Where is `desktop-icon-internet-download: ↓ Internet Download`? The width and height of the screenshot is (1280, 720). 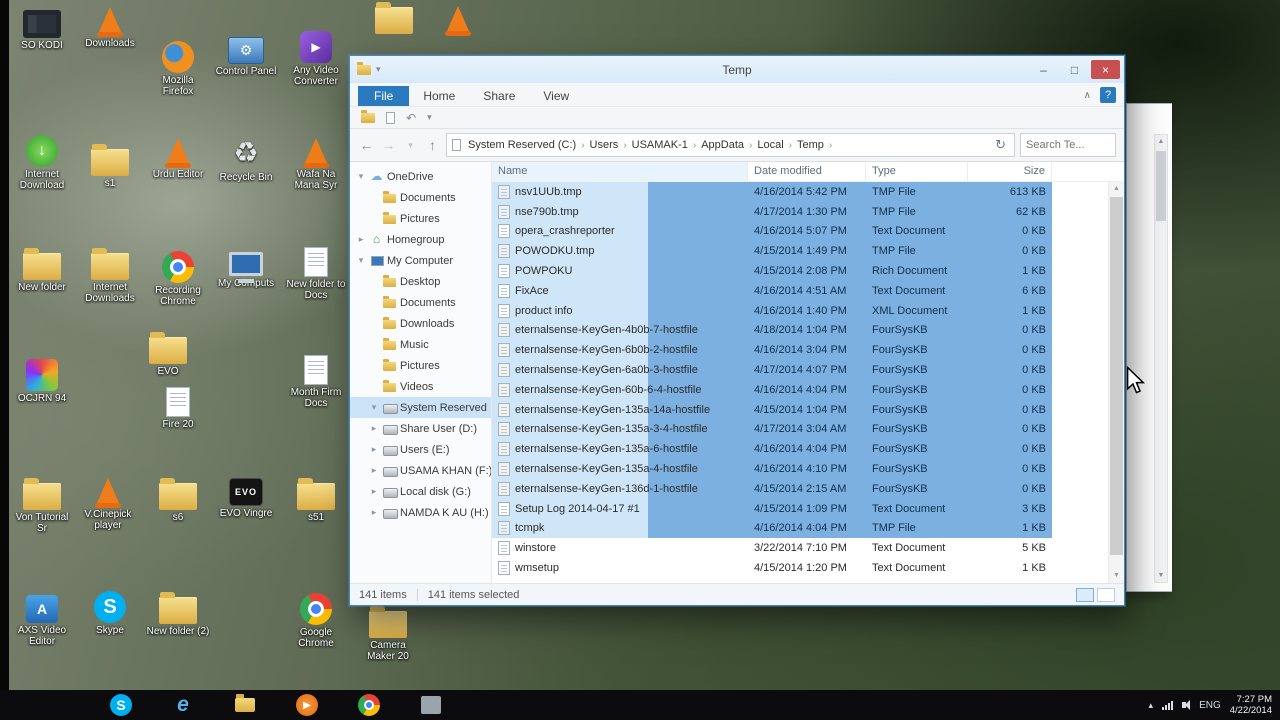 desktop-icon-internet-download: ↓ Internet Download is located at coordinates (42, 161).